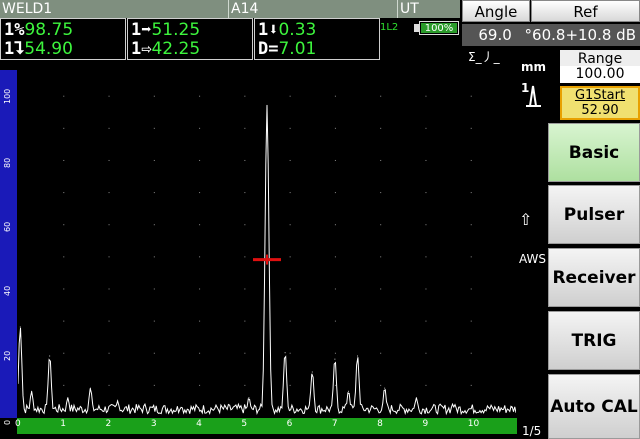 Image resolution: width=640 pixels, height=439 pixels. I want to click on y-tick-label: 80, so click(7, 162).